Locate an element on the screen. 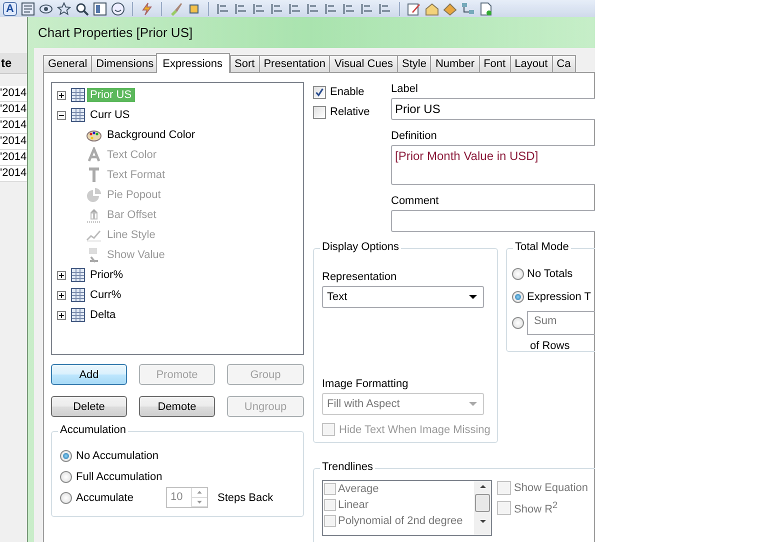  representation-dropdown: Text is located at coordinates (403, 297).